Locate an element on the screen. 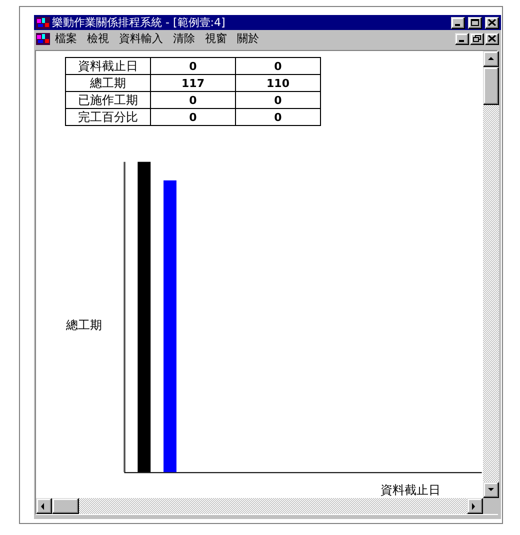 This screenshot has width=520, height=535. scroll-up-button is located at coordinates (491, 59).